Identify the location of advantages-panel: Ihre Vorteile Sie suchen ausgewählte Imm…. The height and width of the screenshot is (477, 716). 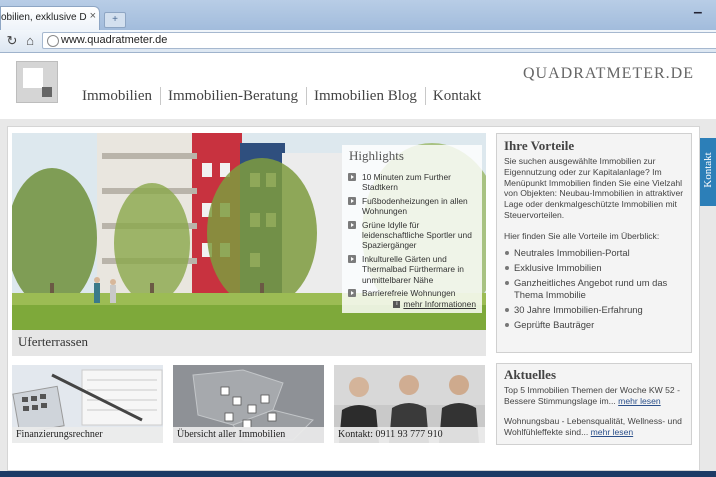
(594, 243).